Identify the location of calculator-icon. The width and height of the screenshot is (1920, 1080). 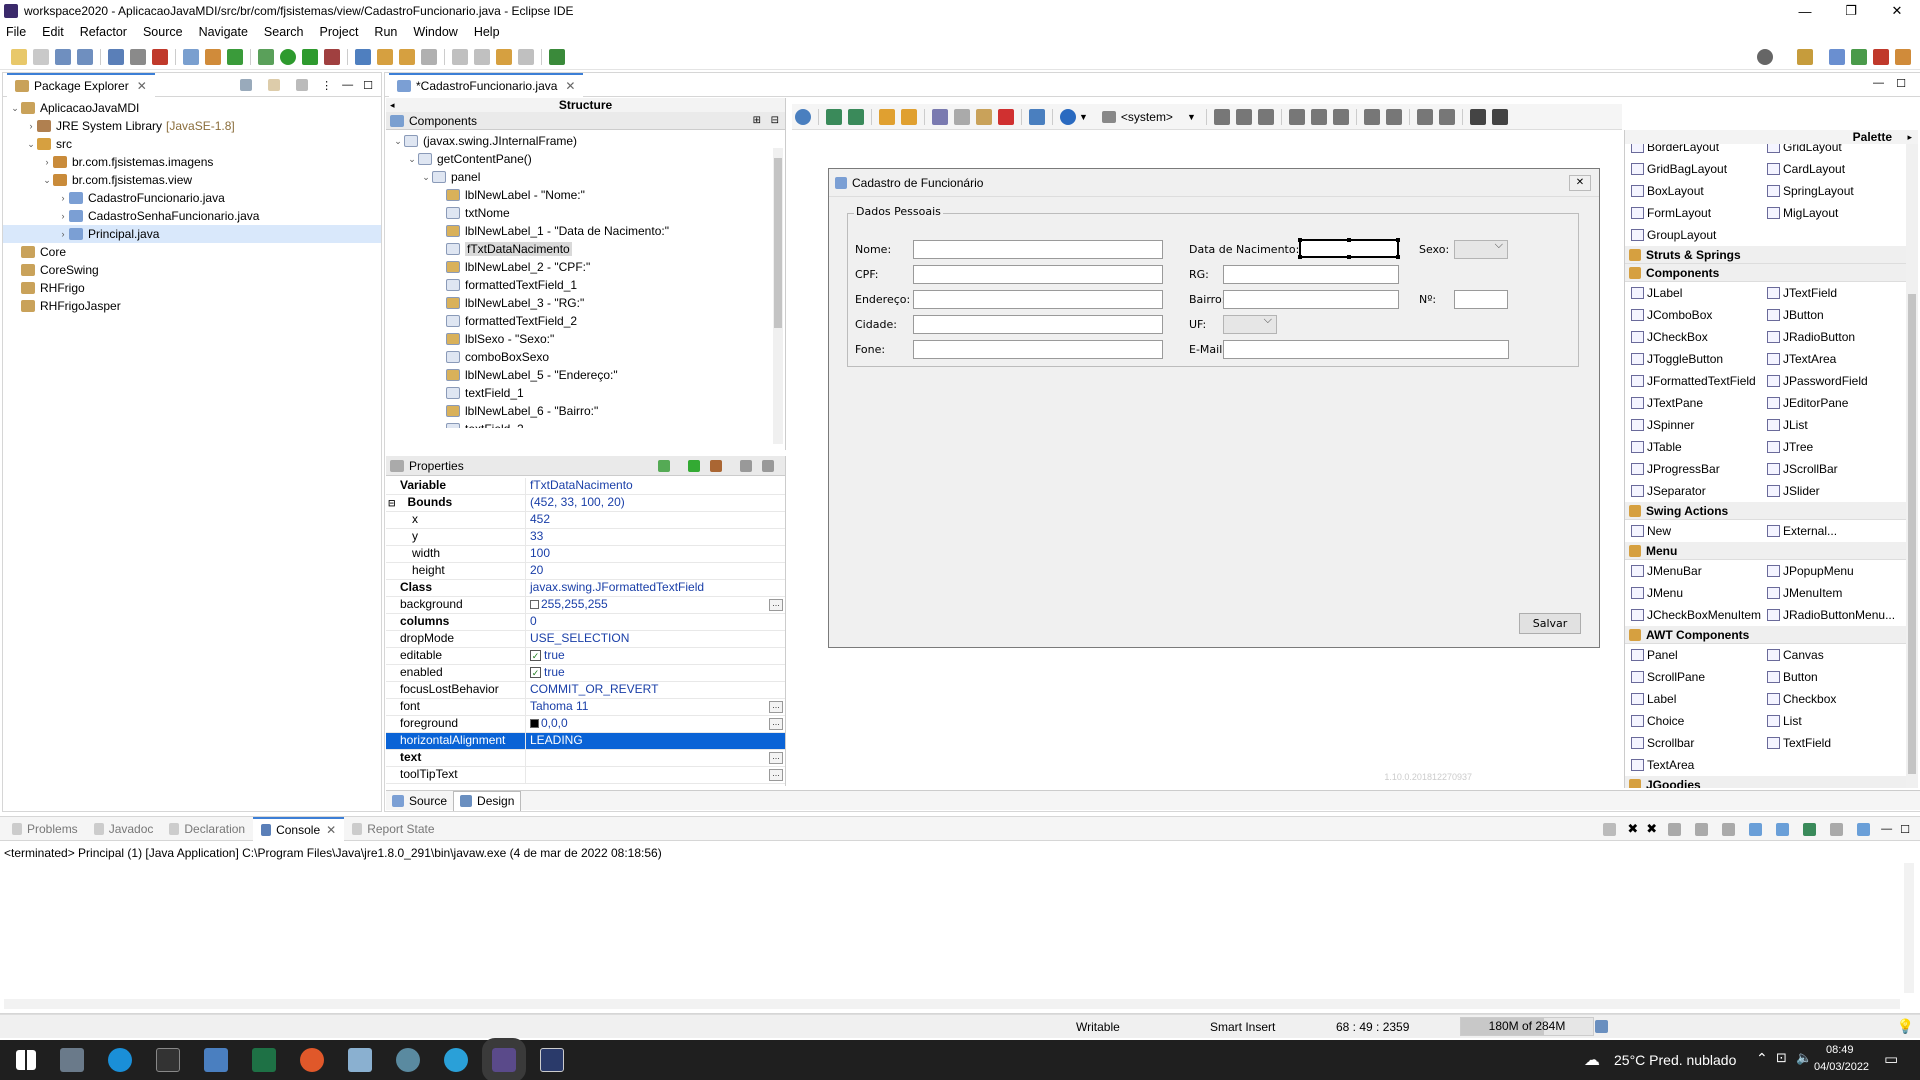
(216, 1060).